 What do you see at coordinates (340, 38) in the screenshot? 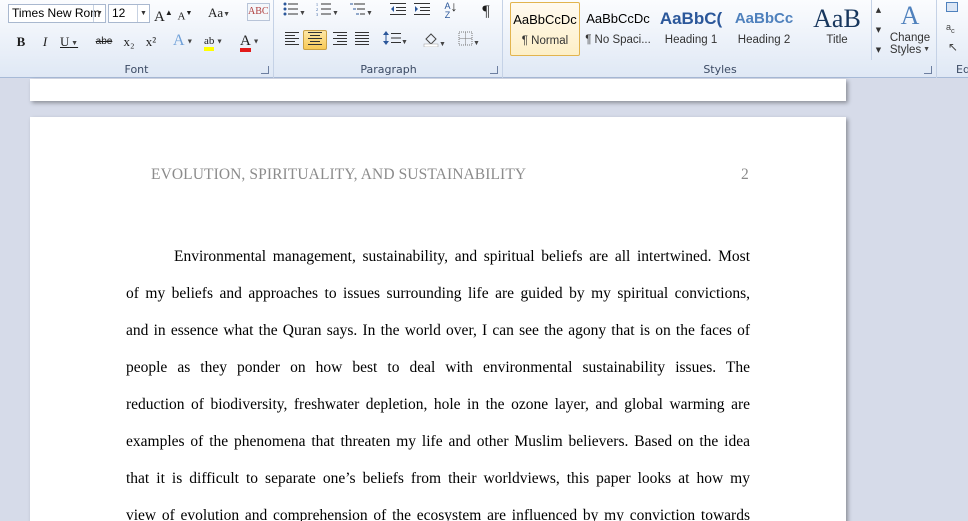
I see `align-right-icon` at bounding box center [340, 38].